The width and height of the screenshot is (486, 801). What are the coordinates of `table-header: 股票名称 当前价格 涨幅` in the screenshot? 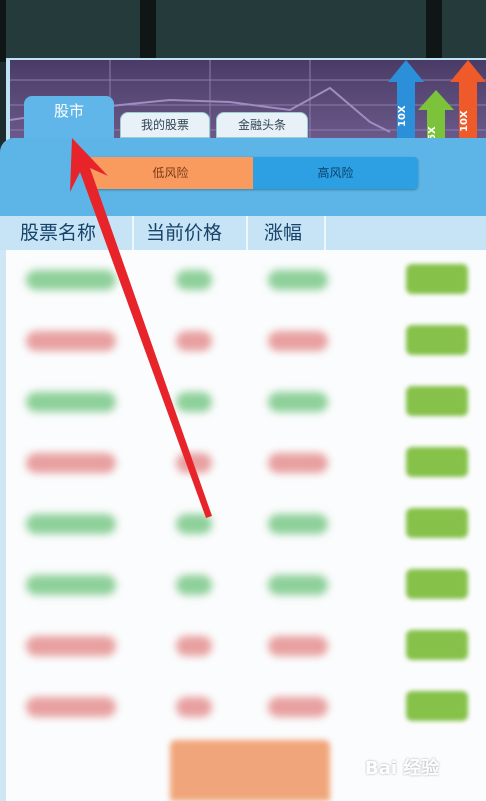 It's located at (243, 233).